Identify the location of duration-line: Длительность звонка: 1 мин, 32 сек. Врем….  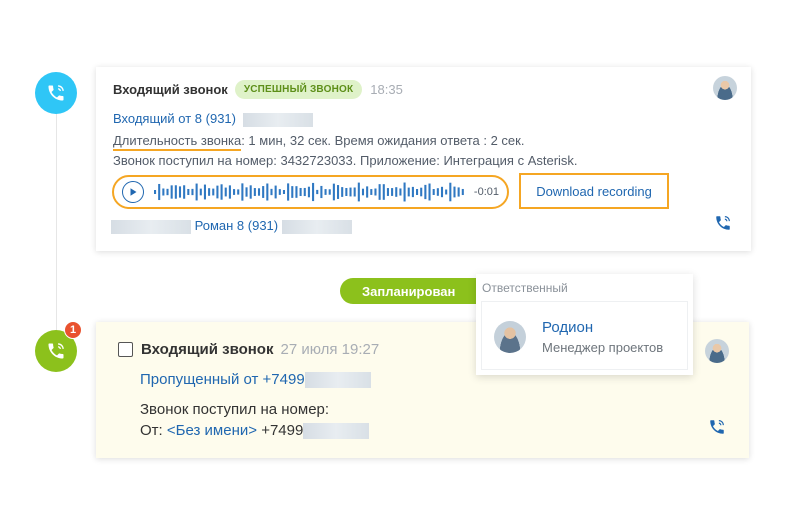
(319, 142).